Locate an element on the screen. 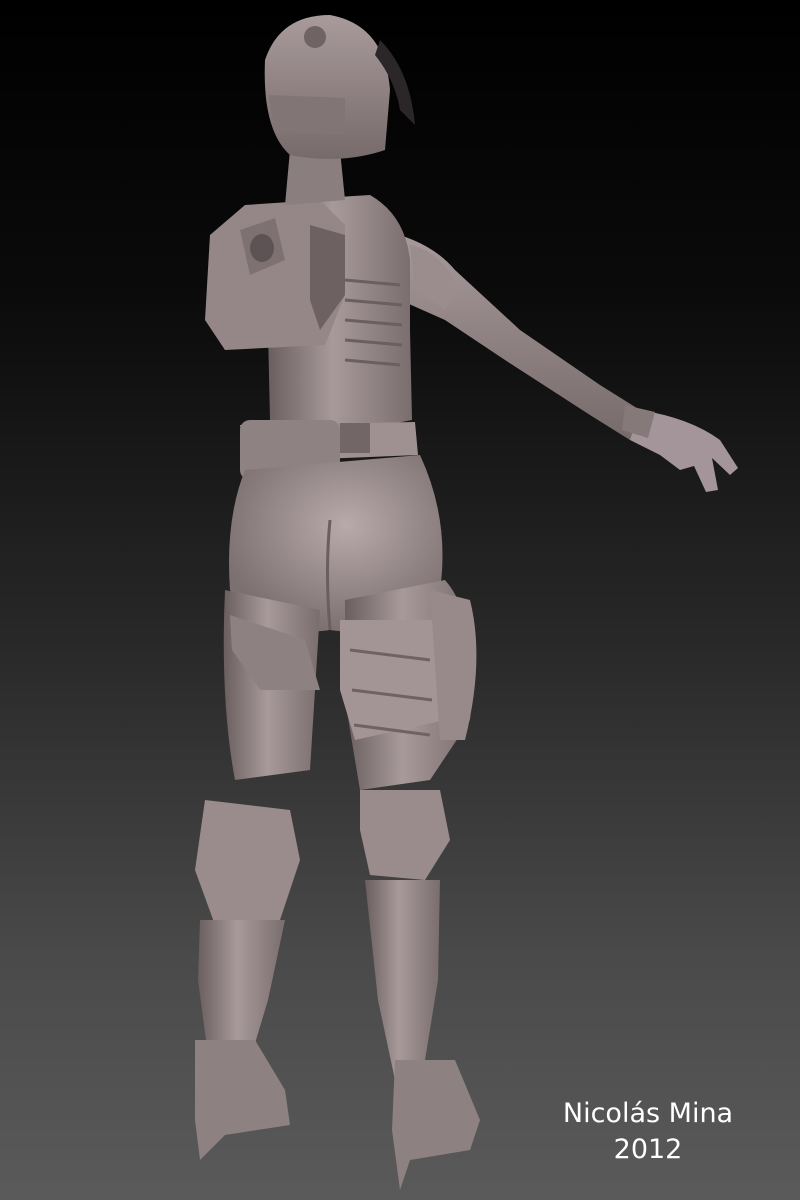 This screenshot has height=1200, width=800. left-knee-pad is located at coordinates (247, 862).